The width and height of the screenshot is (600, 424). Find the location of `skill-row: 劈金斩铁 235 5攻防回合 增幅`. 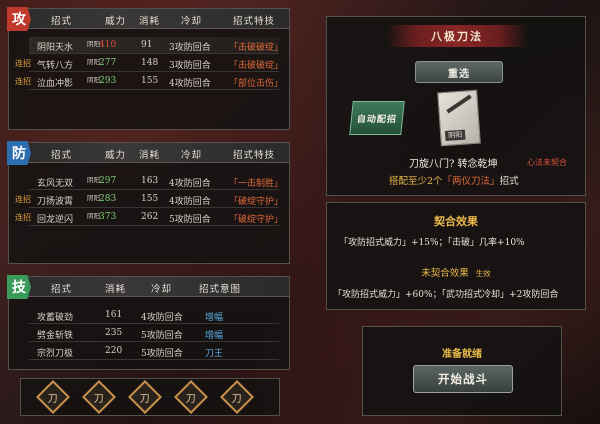

skill-row: 劈金斩铁 235 5攻防回合 增幅 is located at coordinates (154, 333).